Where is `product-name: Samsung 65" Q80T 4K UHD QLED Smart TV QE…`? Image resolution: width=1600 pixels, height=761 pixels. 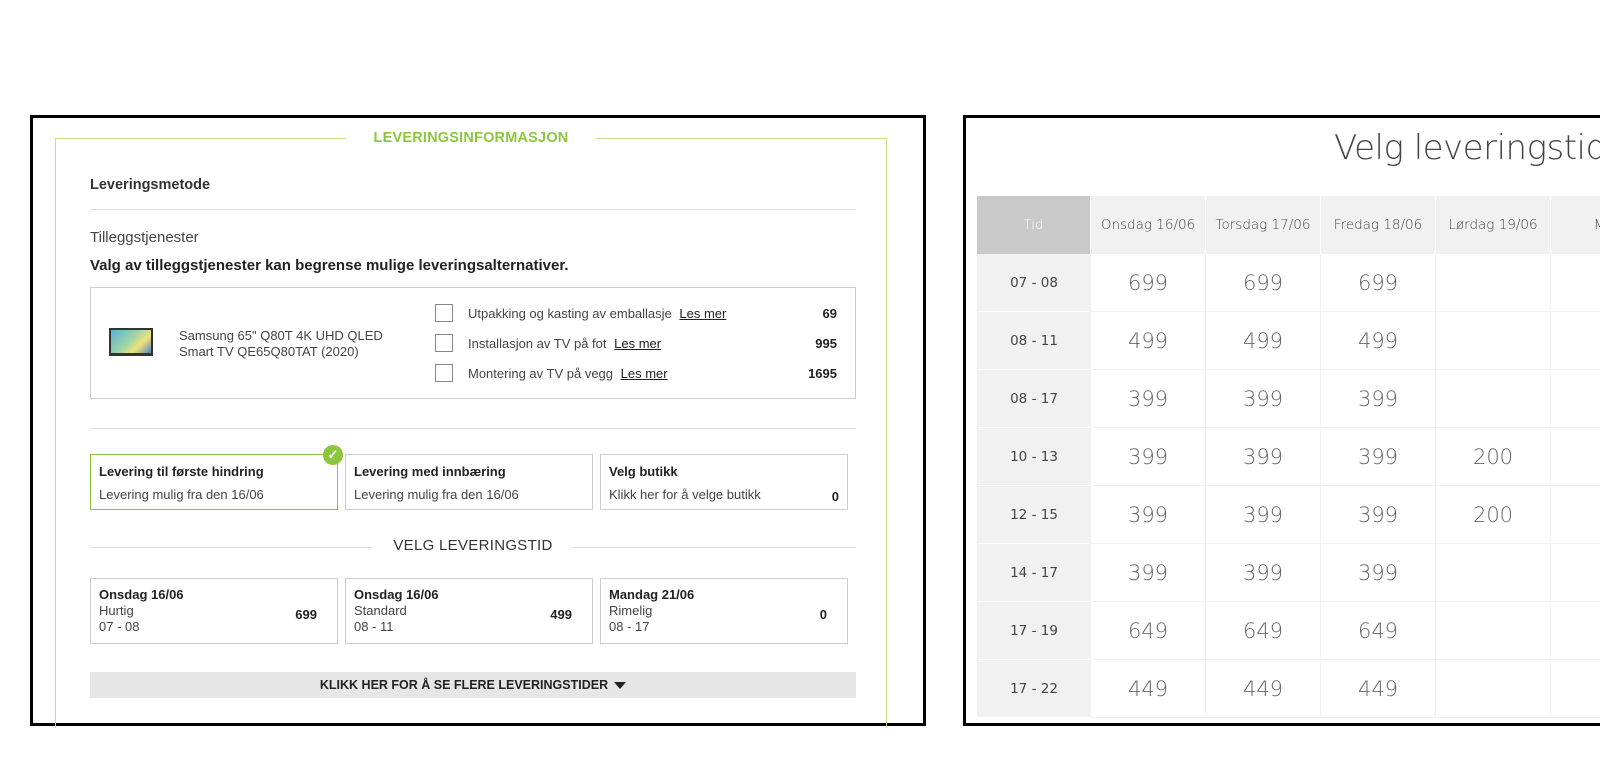 product-name: Samsung 65" Q80T 4K UHD QLED Smart TV QE… is located at coordinates (281, 343).